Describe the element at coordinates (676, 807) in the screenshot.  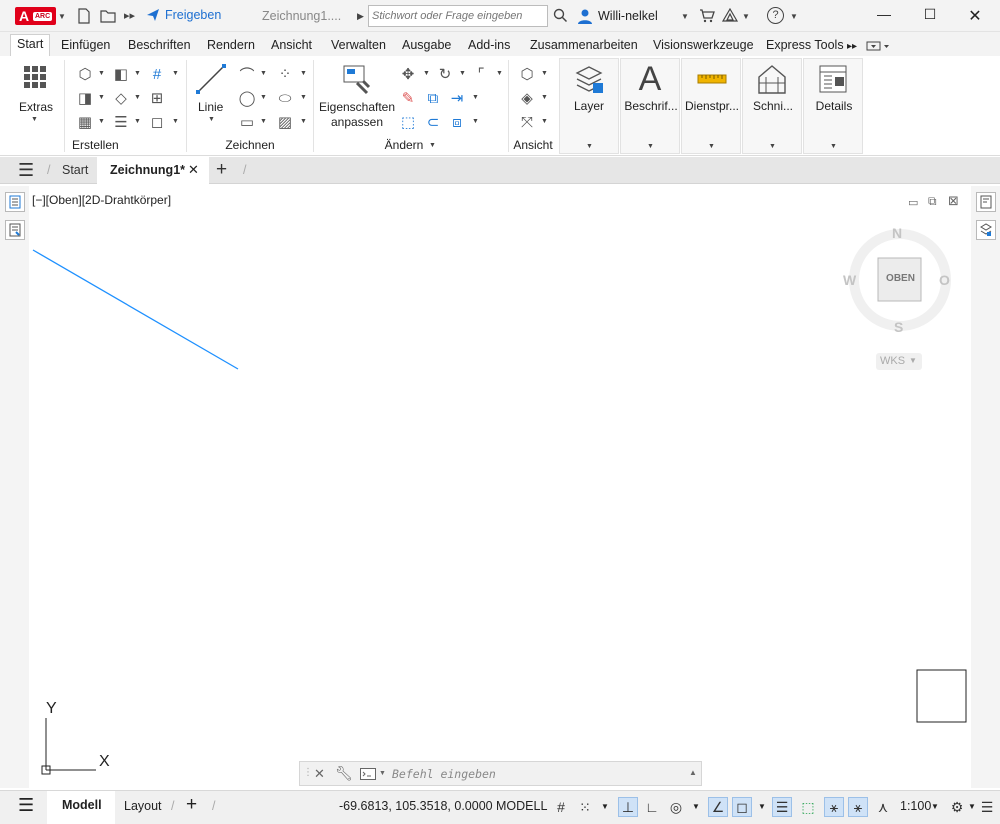
I see `polar-tracking-icon: ◎` at that location.